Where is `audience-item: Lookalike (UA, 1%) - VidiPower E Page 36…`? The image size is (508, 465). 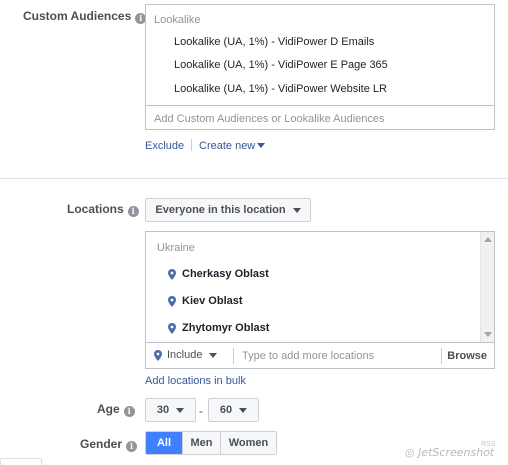 audience-item: Lookalike (UA, 1%) - VidiPower E Page 36… is located at coordinates (281, 65).